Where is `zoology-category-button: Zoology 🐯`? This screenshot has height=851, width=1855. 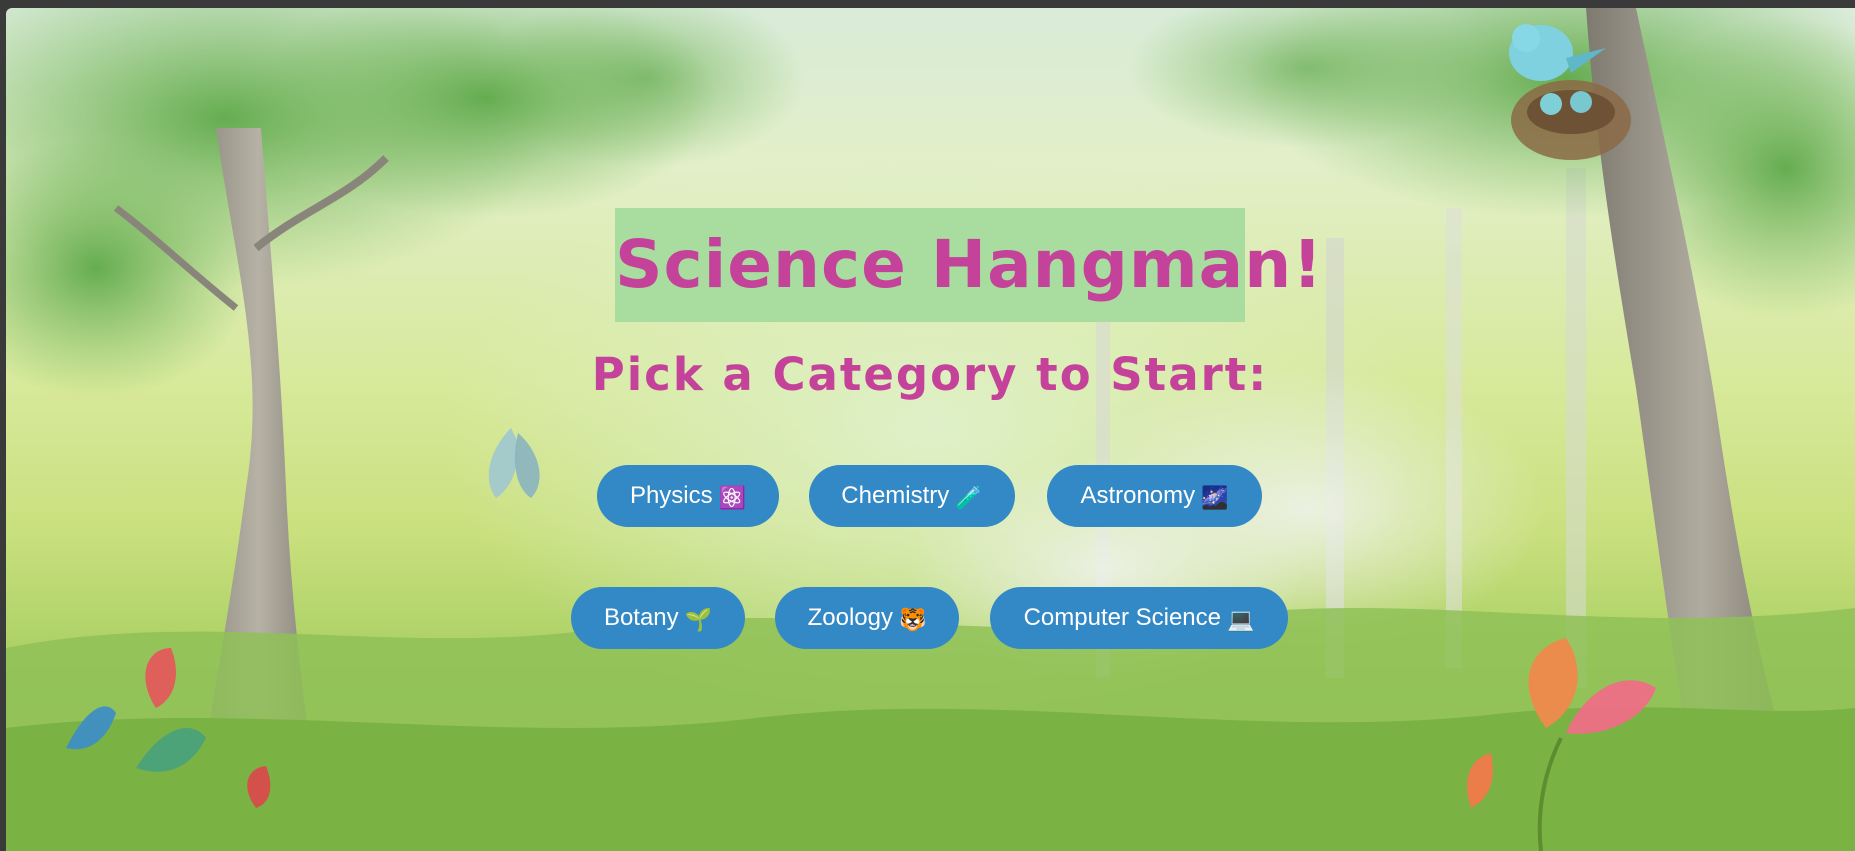 zoology-category-button: Zoology 🐯 is located at coordinates (867, 618).